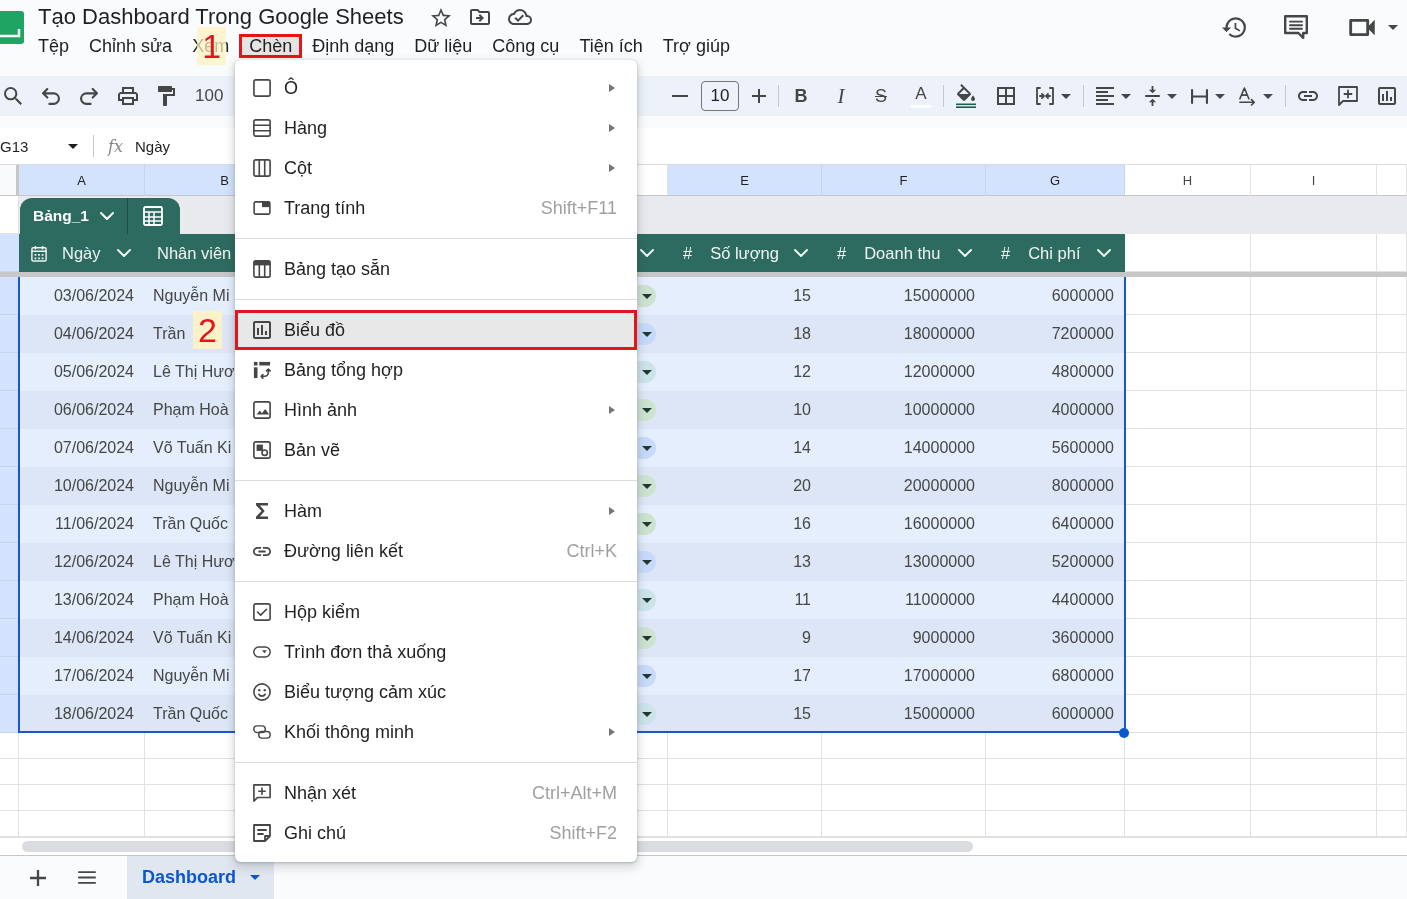 Image resolution: width=1407 pixels, height=899 pixels. I want to click on printer-icon, so click(128, 96).